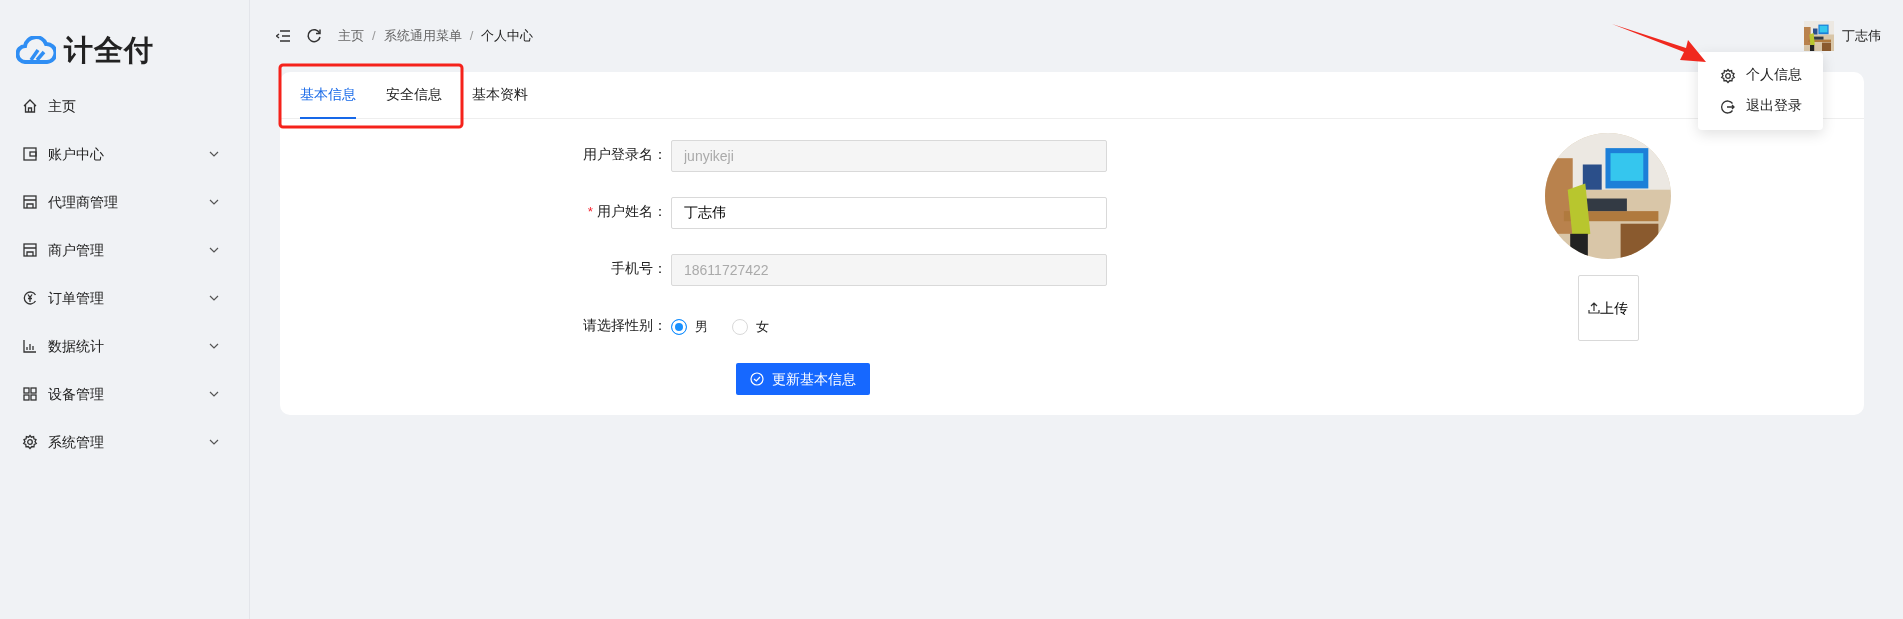  I want to click on tab: 基本信息, so click(328, 95).